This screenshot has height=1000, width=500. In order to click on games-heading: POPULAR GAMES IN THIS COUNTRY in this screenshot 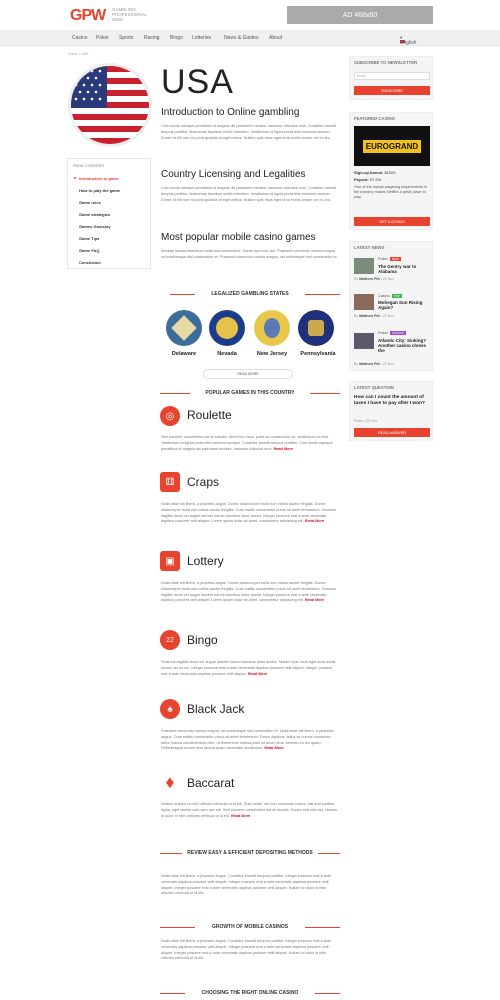, I will do `click(250, 393)`.